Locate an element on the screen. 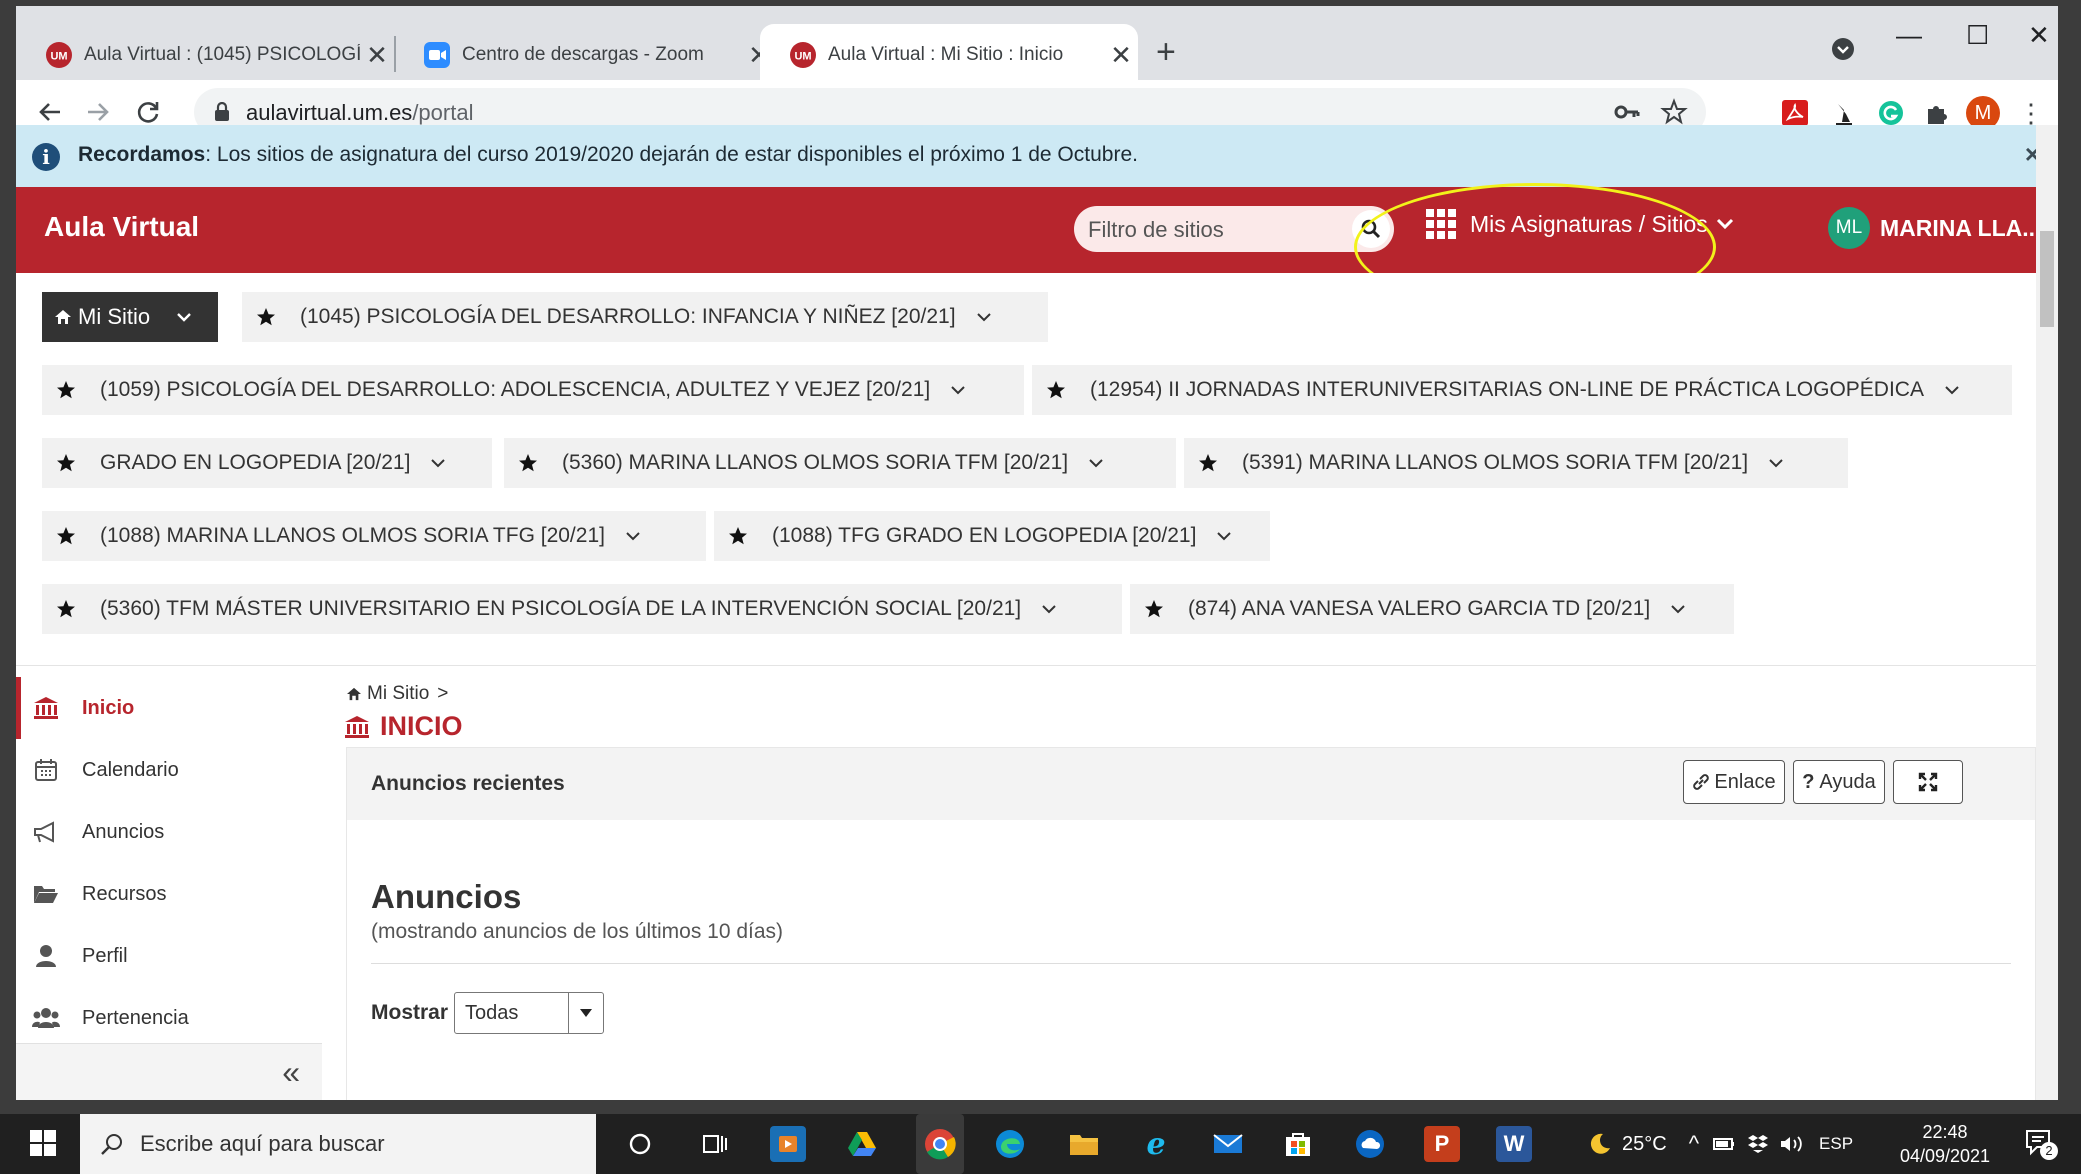 Image resolution: width=2081 pixels, height=1174 pixels. close-window-button: ✕ is located at coordinates (2039, 35).